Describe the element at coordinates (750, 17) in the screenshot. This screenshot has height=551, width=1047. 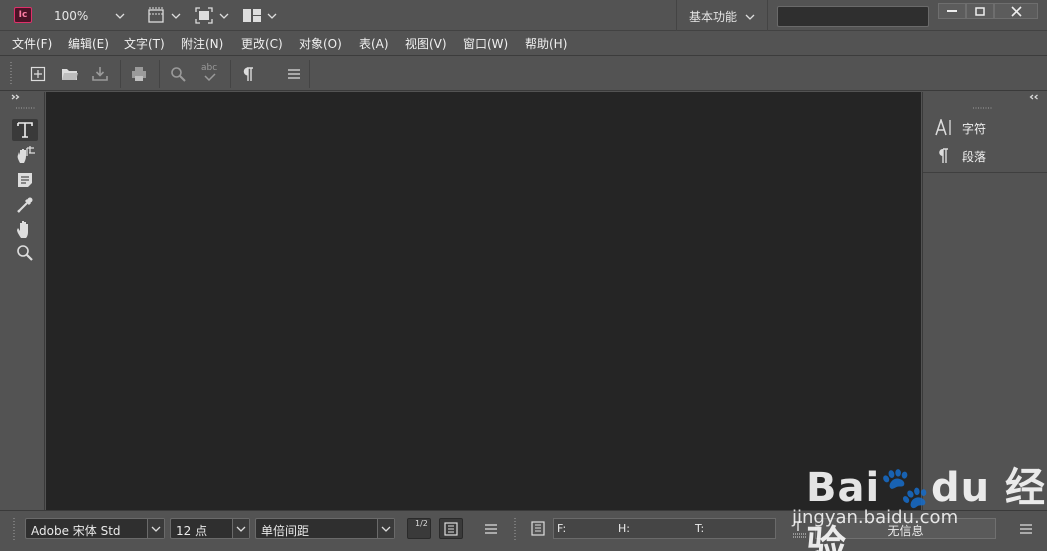
I see `workspace-chevron-icon` at that location.